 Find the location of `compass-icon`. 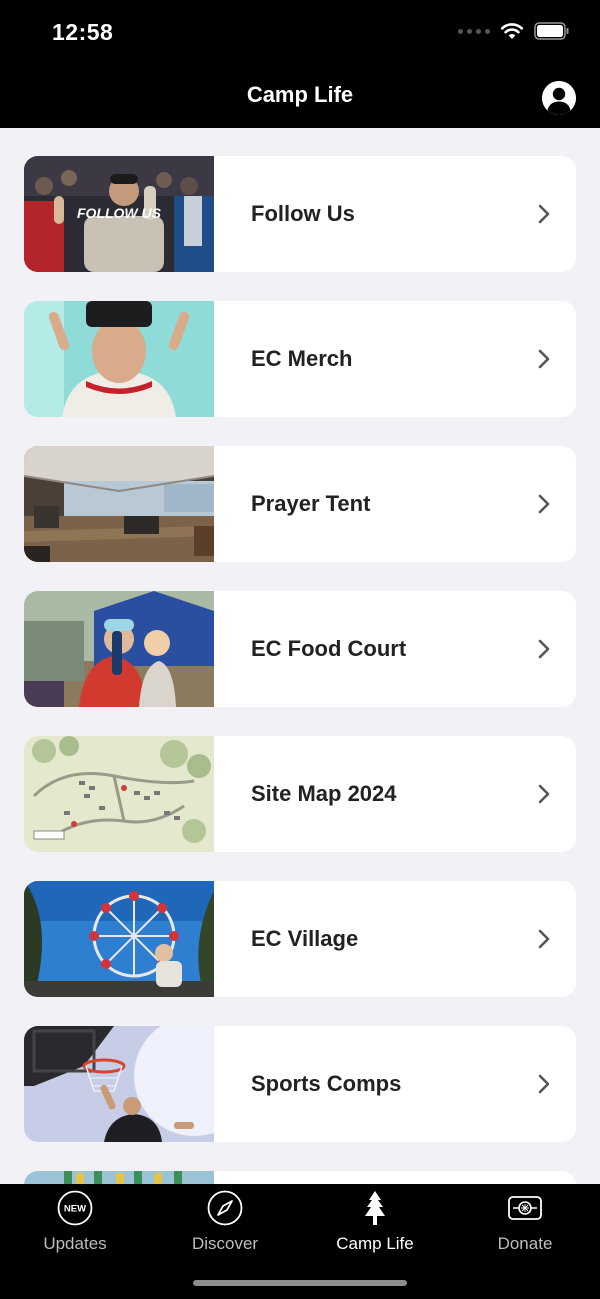

compass-icon is located at coordinates (225, 1208).